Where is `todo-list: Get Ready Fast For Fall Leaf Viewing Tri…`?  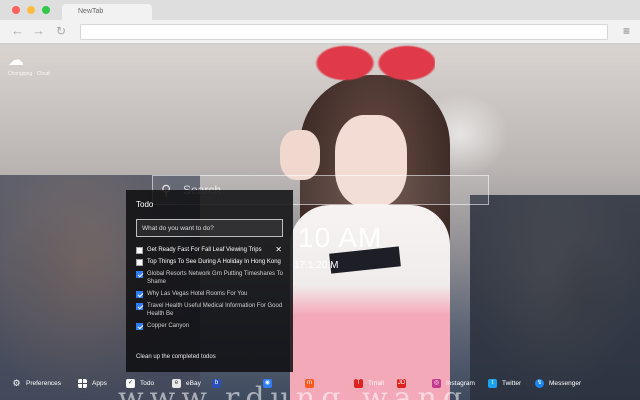 todo-list: Get Ready Fast For Fall Leaf Viewing Tri… is located at coordinates (211, 290).